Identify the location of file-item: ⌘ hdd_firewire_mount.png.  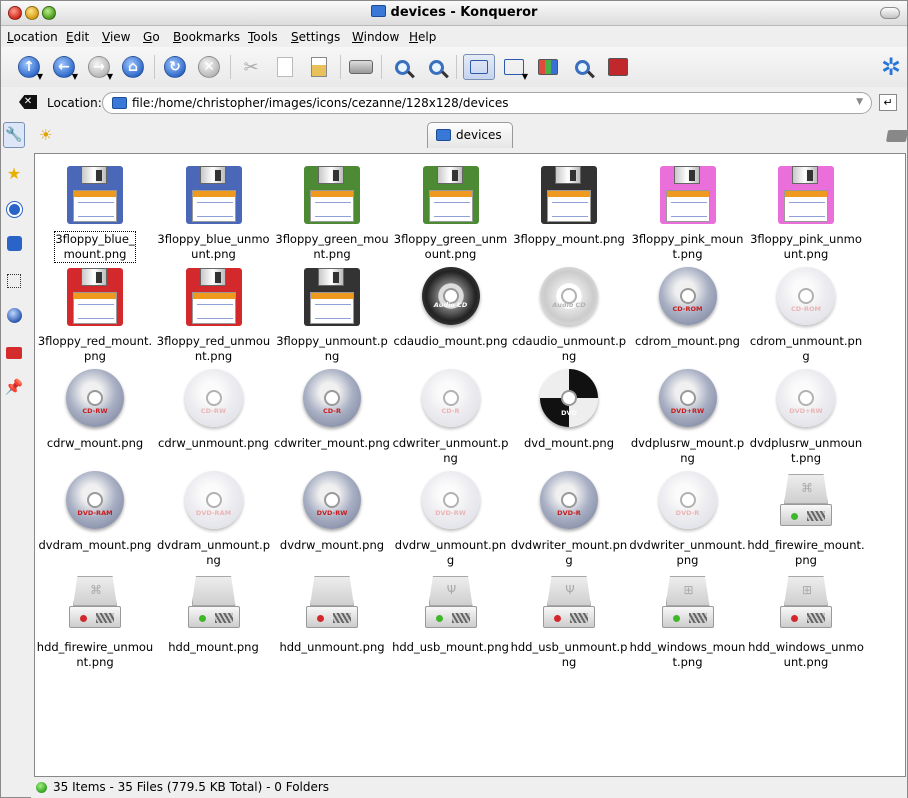
(806, 515).